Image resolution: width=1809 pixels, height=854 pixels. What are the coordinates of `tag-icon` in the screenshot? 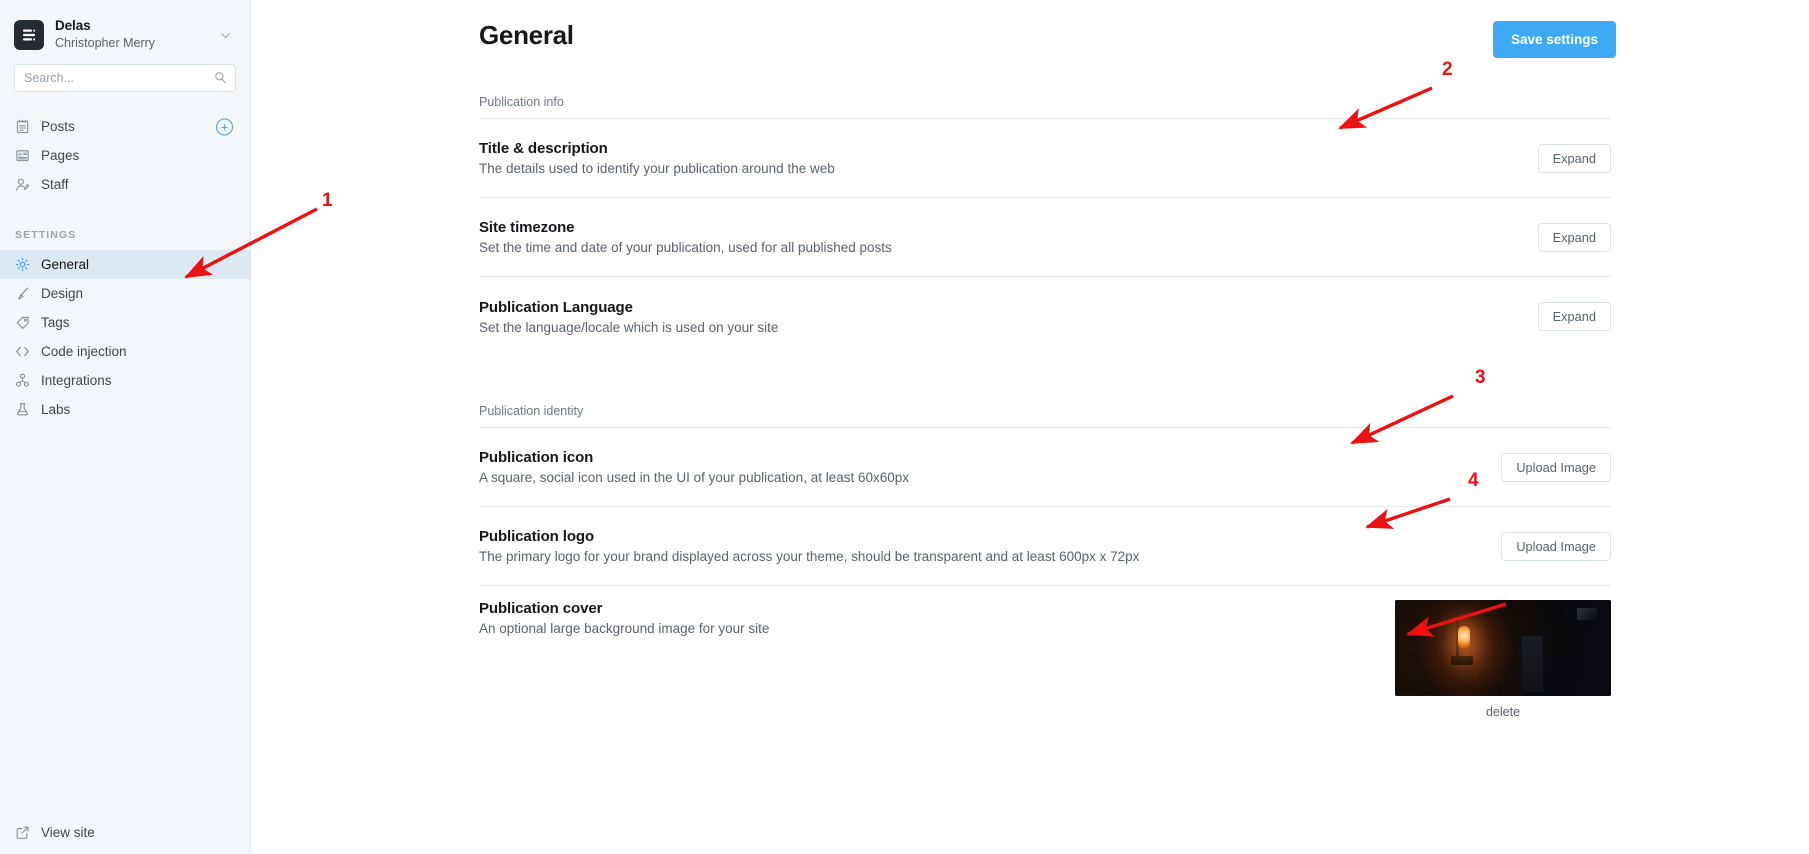 It's located at (23, 322).